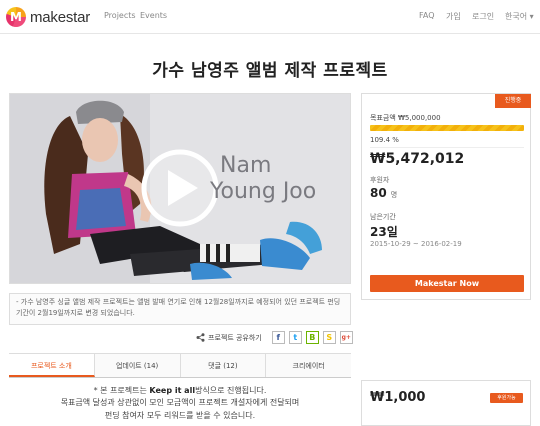 Image resolution: width=540 pixels, height=426 pixels. What do you see at coordinates (446, 403) in the screenshot?
I see `reward-card: ₩1,000 후원가능` at bounding box center [446, 403].